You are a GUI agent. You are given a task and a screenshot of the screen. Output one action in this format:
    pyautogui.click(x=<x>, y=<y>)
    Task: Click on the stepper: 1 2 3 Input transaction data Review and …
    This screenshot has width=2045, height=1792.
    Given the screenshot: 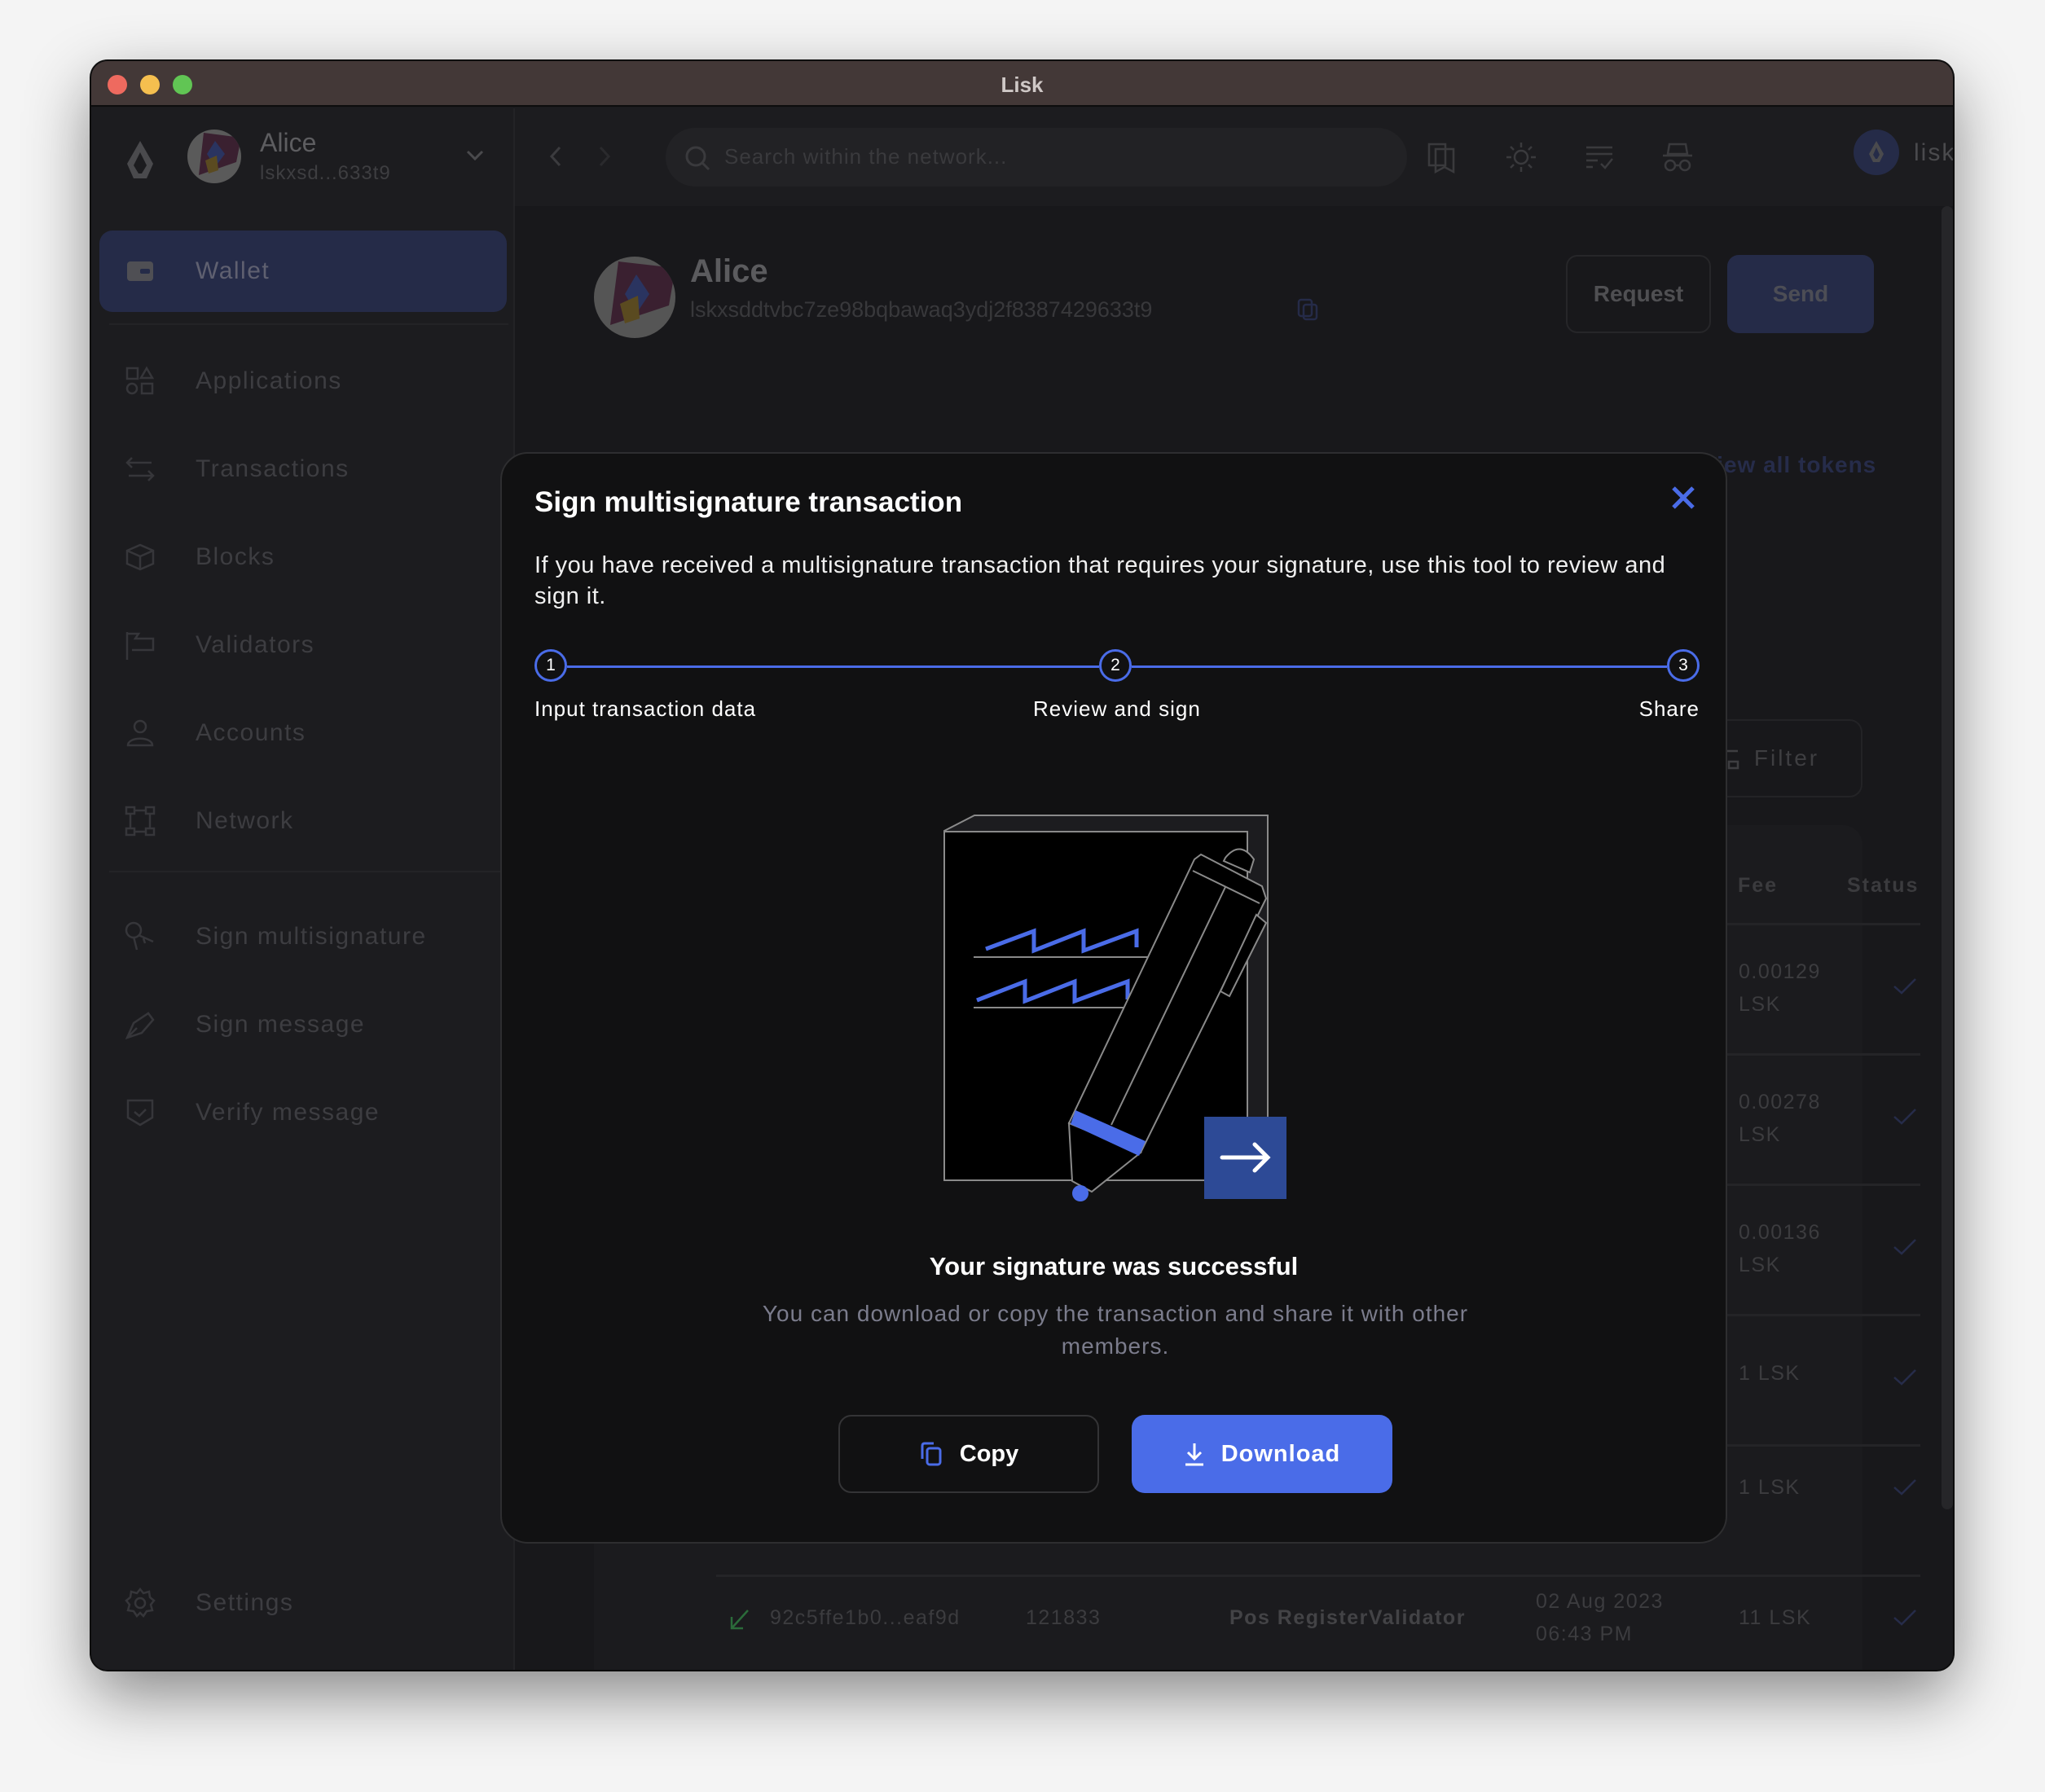 What is the action you would take?
    pyautogui.click(x=1117, y=690)
    